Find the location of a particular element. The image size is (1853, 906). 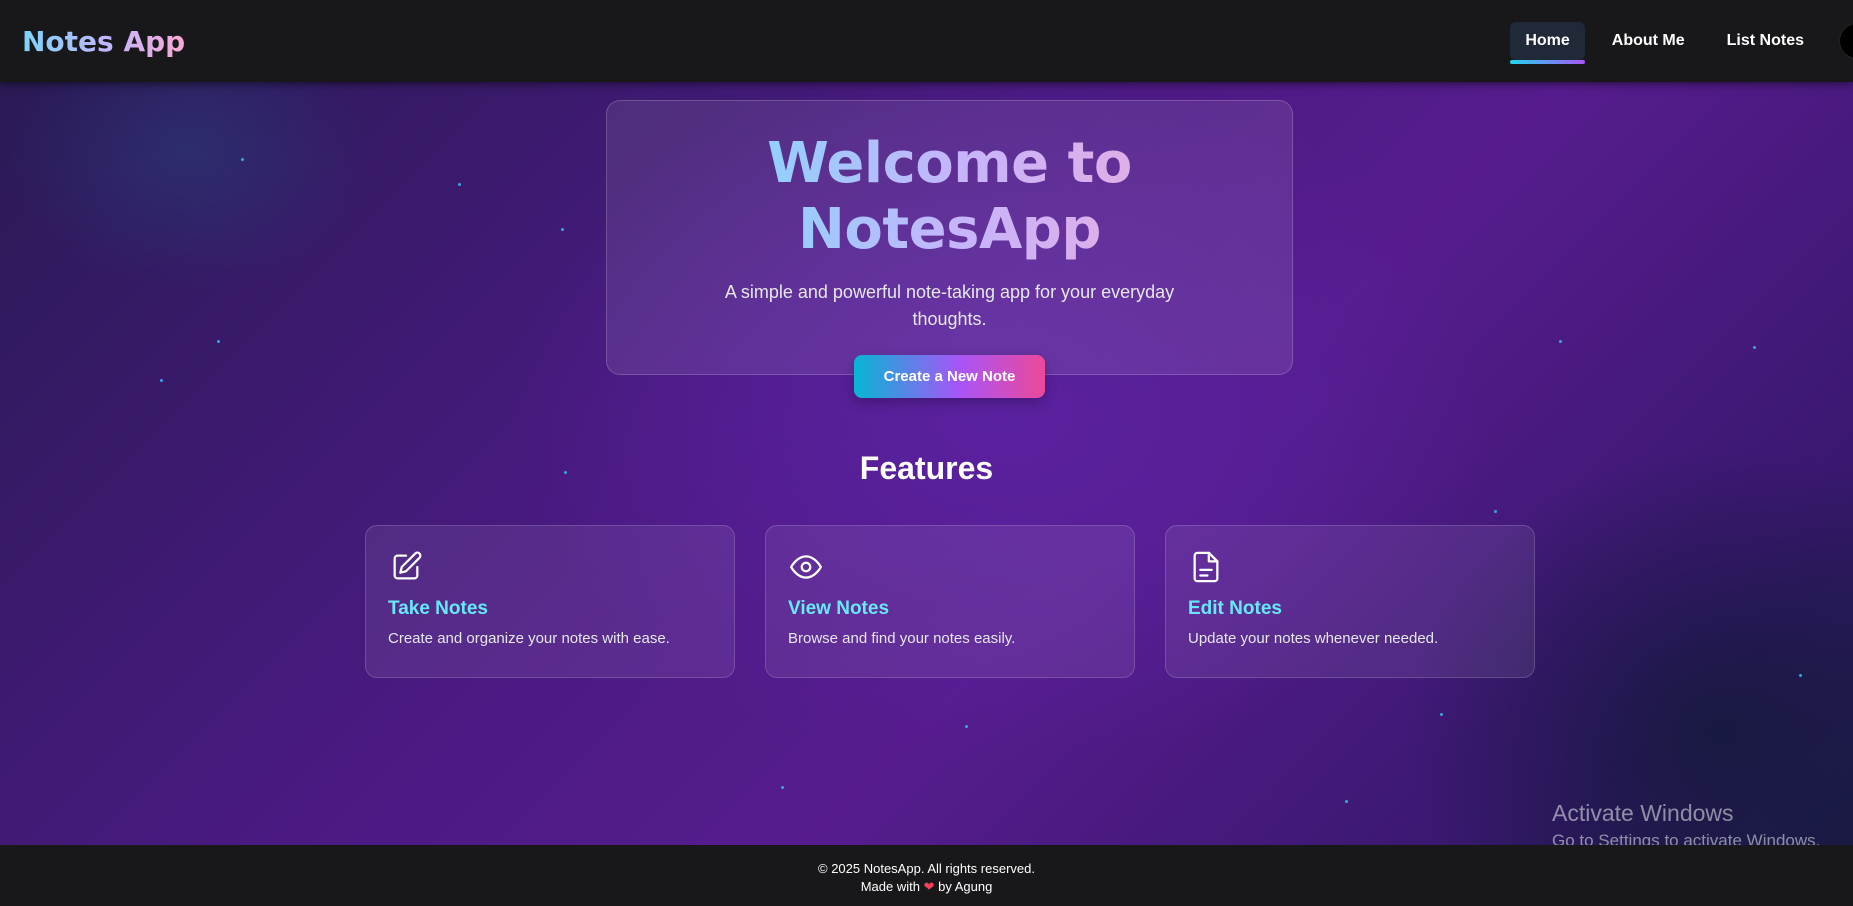

footer-copyright: © 2025 NotesApp. All rights reserved. is located at coordinates (926, 868).